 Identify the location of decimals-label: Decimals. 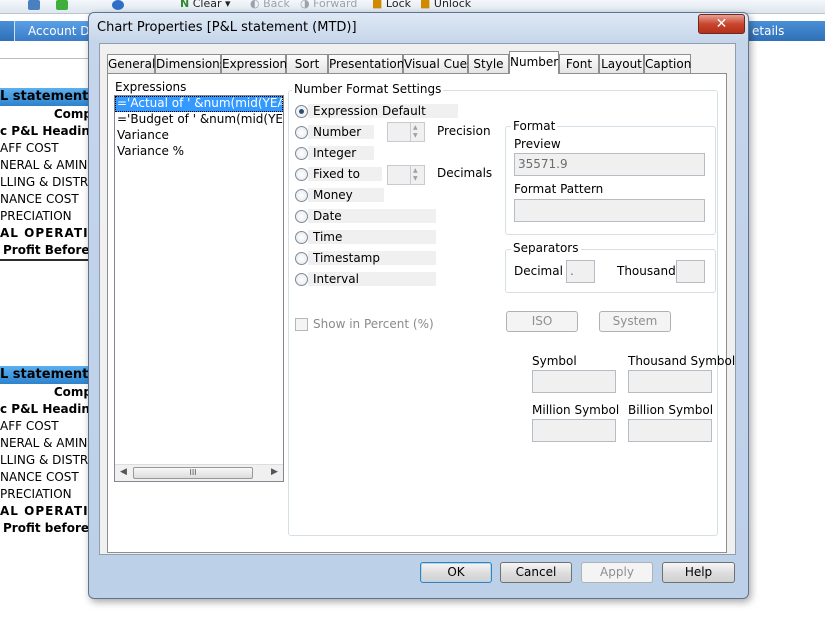
(465, 173).